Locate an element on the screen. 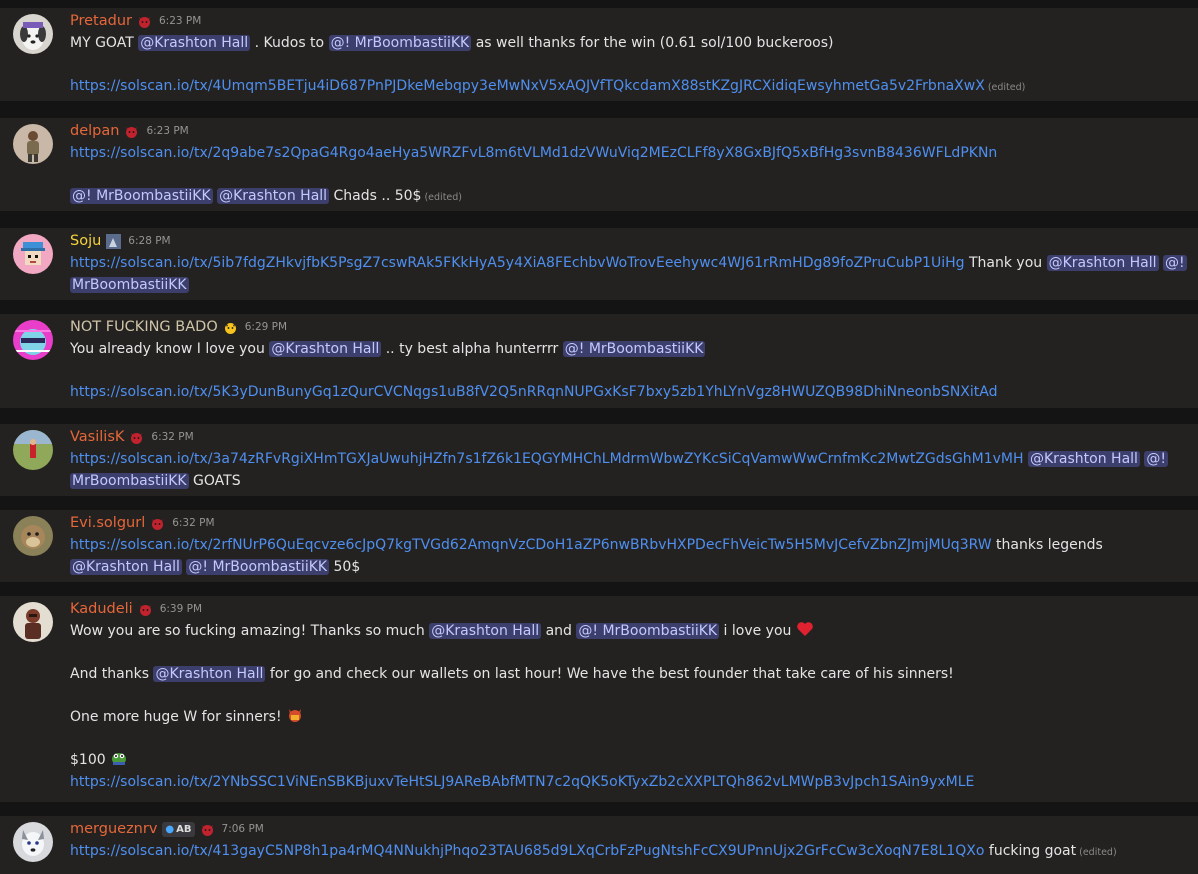  field-avatar is located at coordinates (33, 450).